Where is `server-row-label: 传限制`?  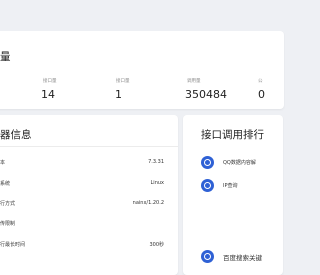
server-row-label: 传限制 is located at coordinates (8, 224).